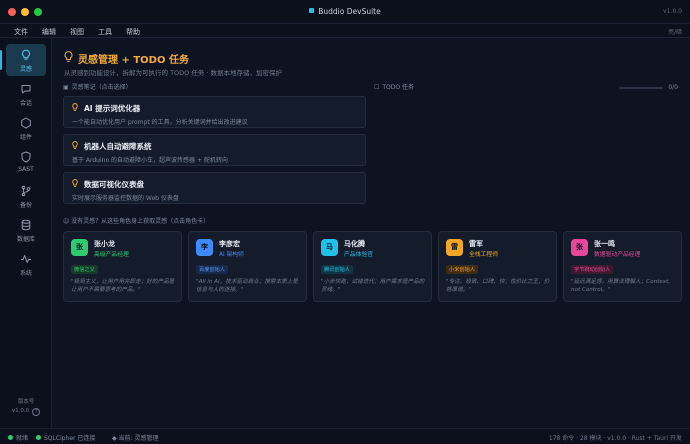  I want to click on users-icon: ☺, so click(67, 221).